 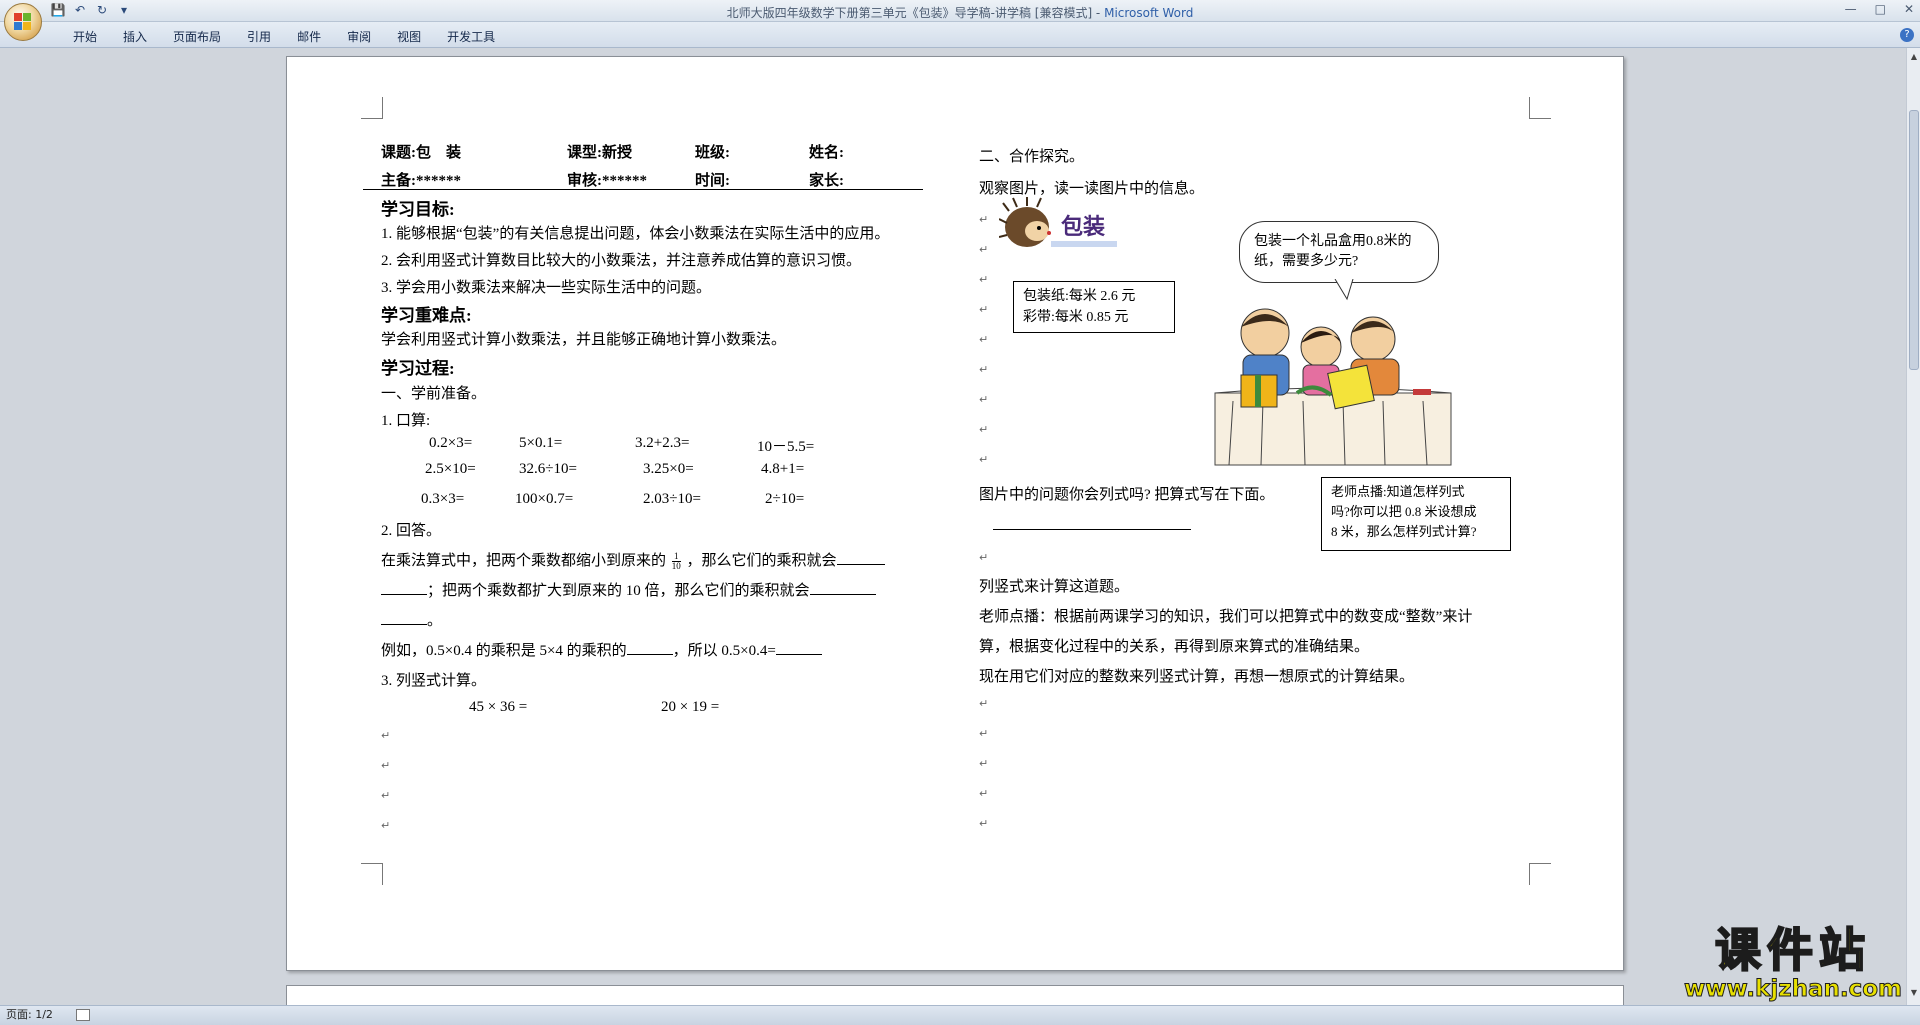 I want to click on tab-references: 引用, so click(x=259, y=36).